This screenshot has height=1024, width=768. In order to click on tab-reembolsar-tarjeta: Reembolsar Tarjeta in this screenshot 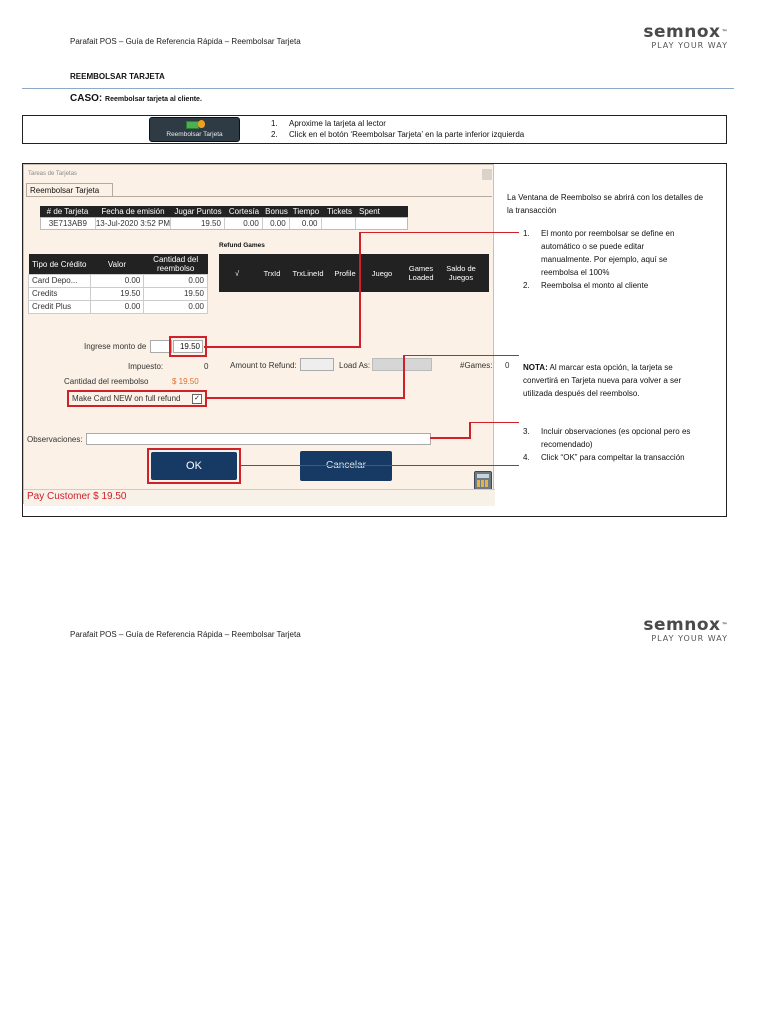, I will do `click(69, 190)`.